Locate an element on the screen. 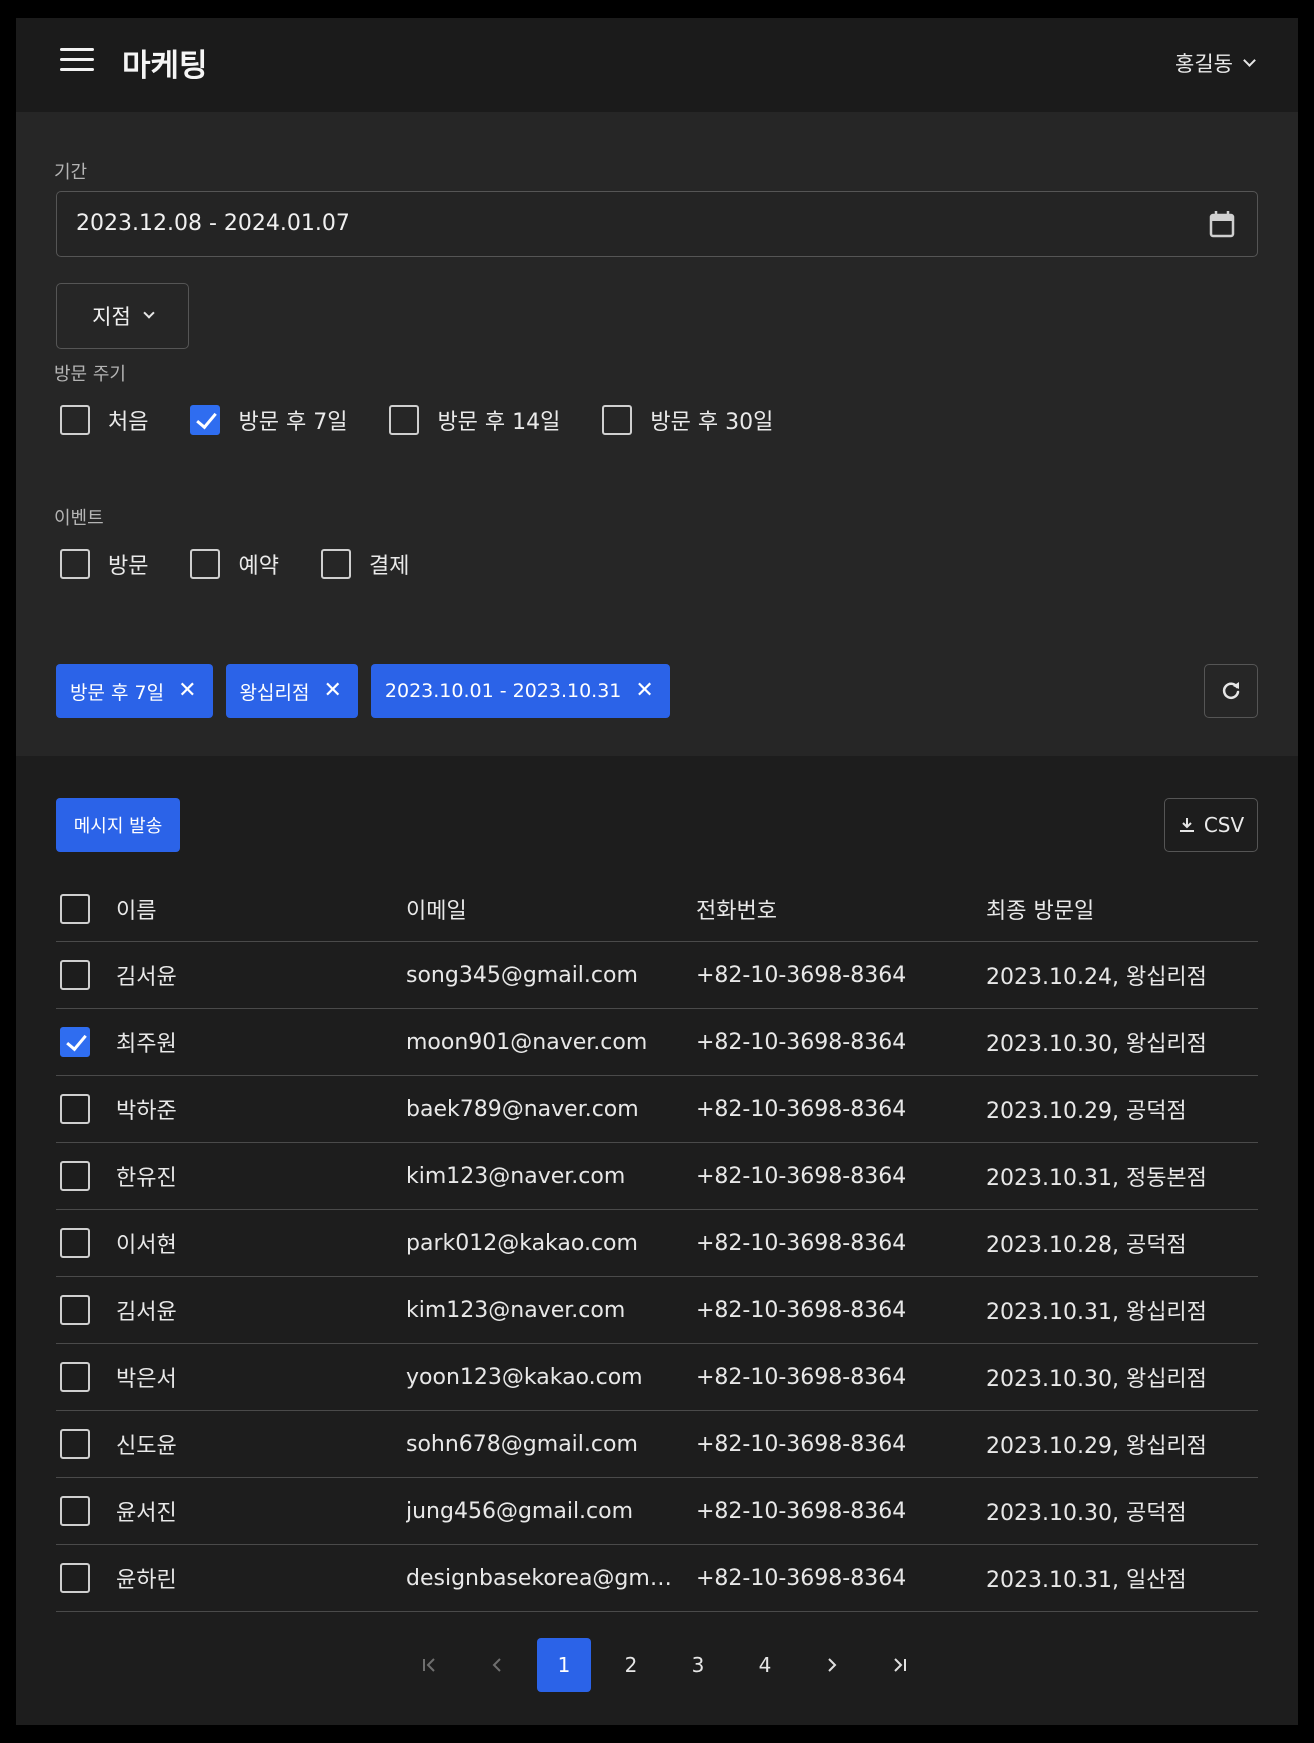  event-reservation: 예약 is located at coordinates (234, 564).